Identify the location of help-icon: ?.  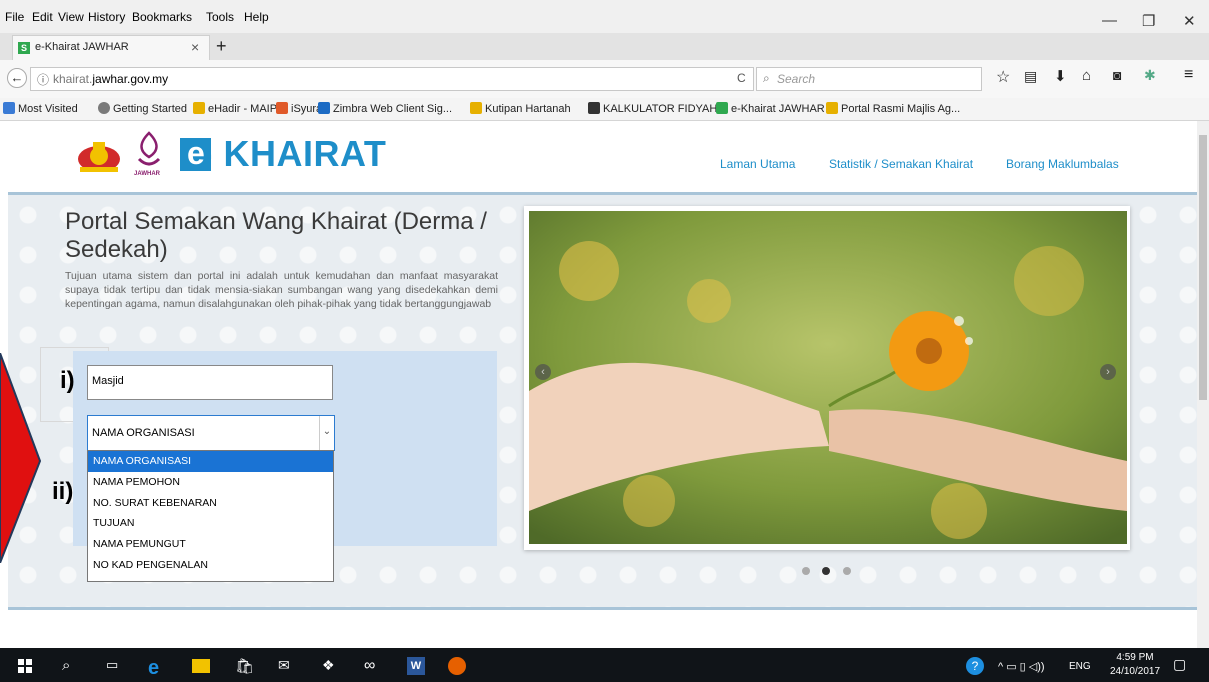
(975, 666).